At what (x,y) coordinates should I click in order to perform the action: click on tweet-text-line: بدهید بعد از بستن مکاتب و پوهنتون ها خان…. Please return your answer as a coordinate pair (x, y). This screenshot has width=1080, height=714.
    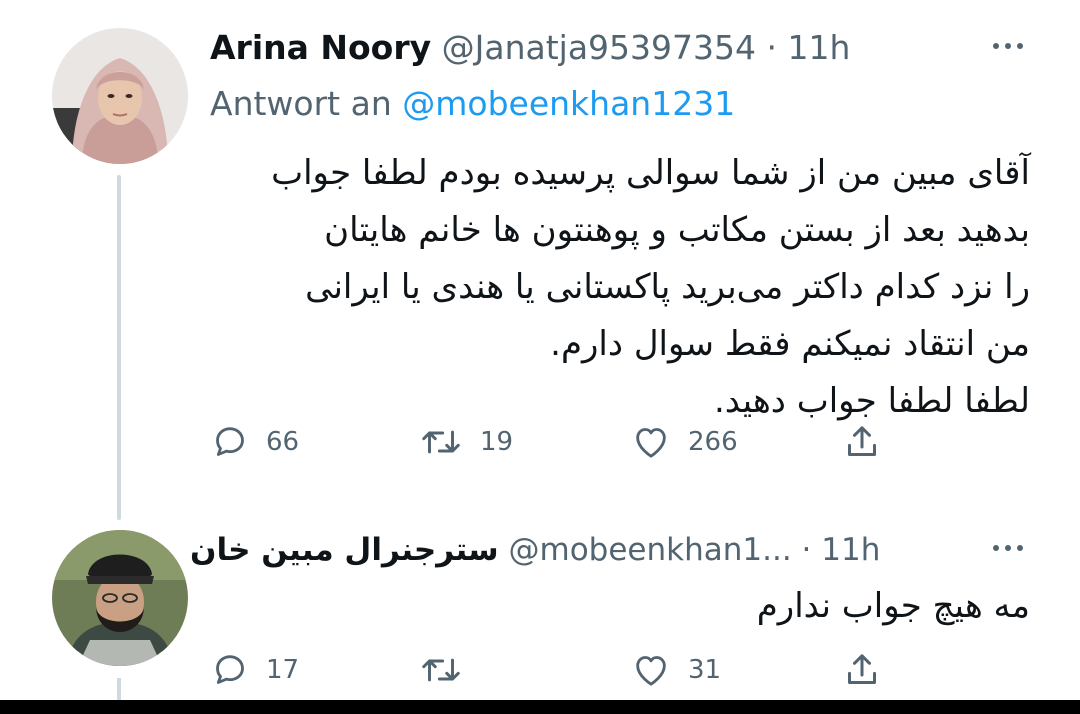
    Looking at the image, I should click on (677, 230).